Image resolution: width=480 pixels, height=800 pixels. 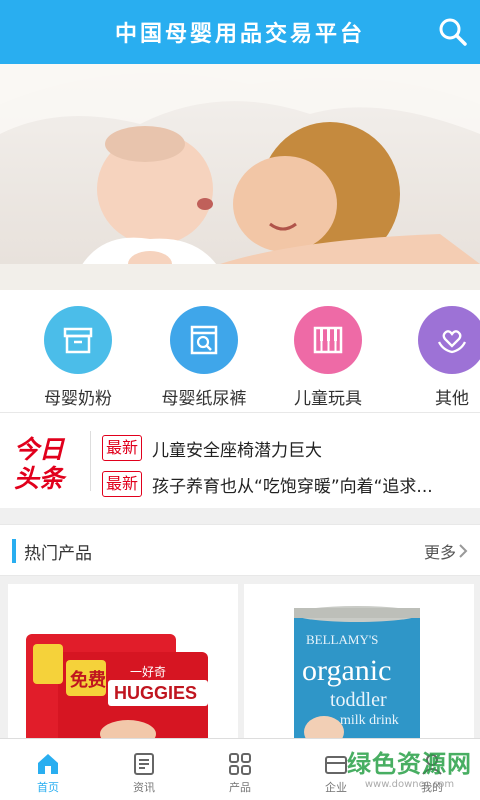 I want to click on more-link: 更多, so click(x=447, y=551).